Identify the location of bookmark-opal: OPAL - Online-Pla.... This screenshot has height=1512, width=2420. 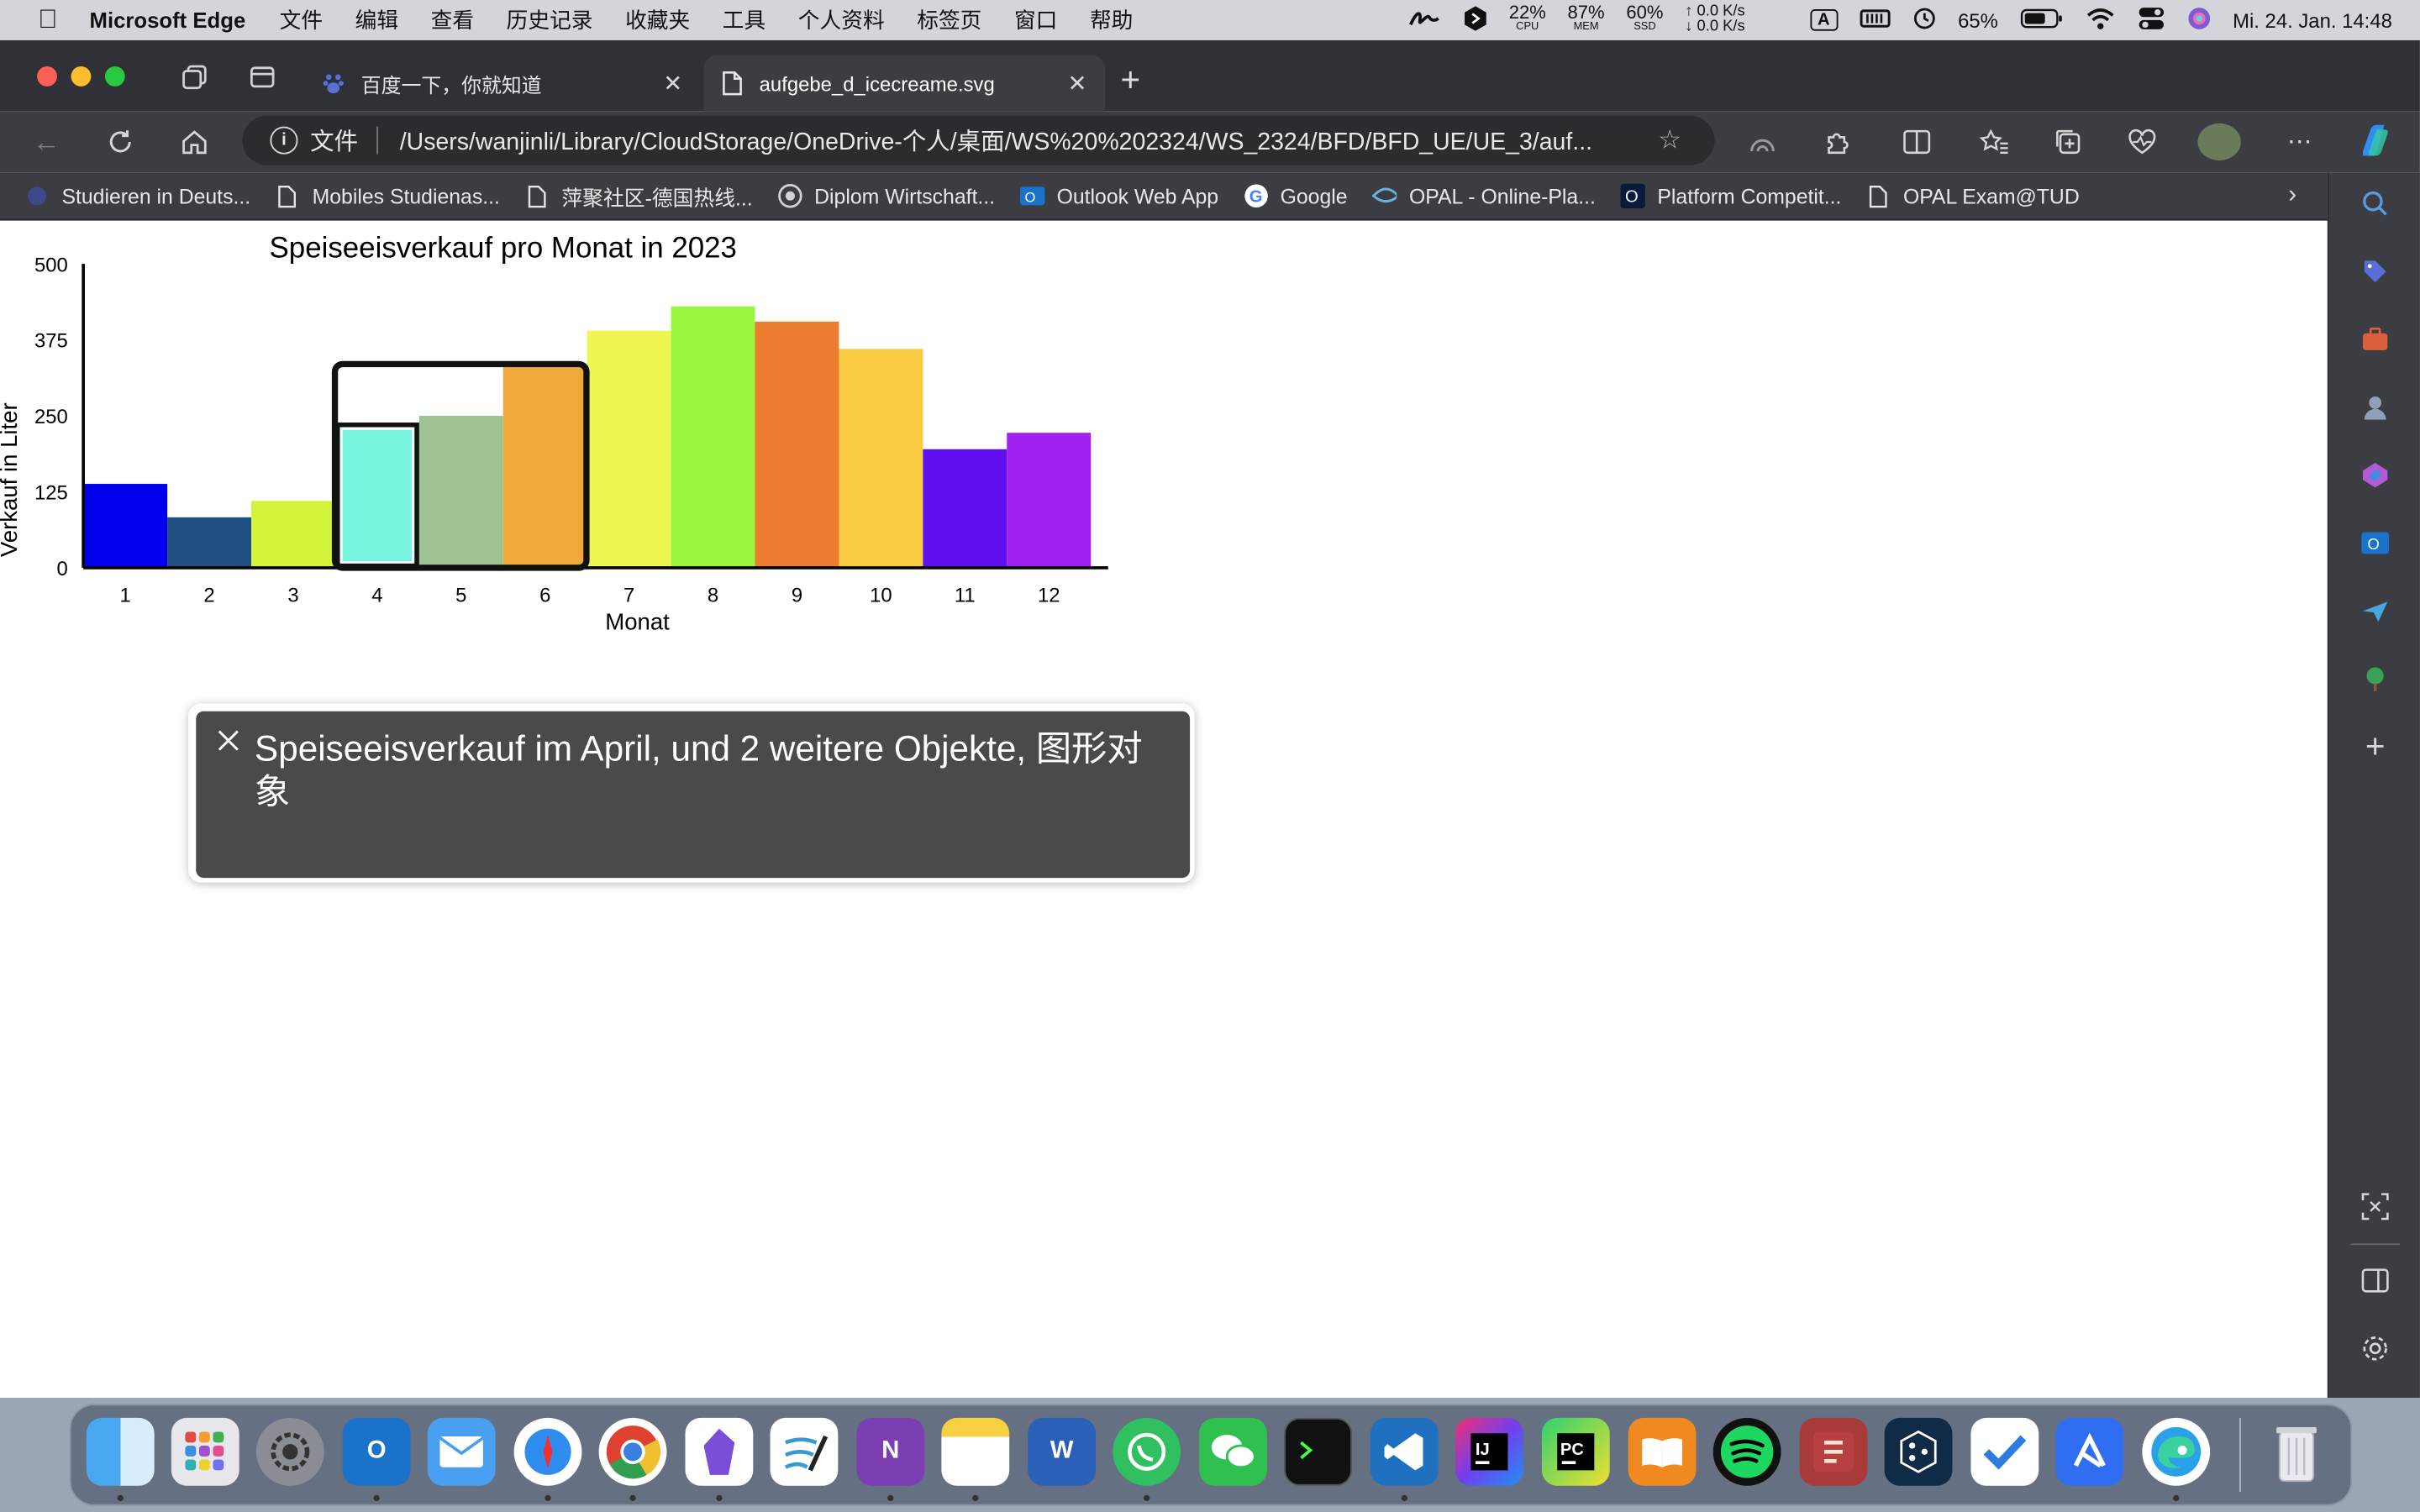
(1483, 196).